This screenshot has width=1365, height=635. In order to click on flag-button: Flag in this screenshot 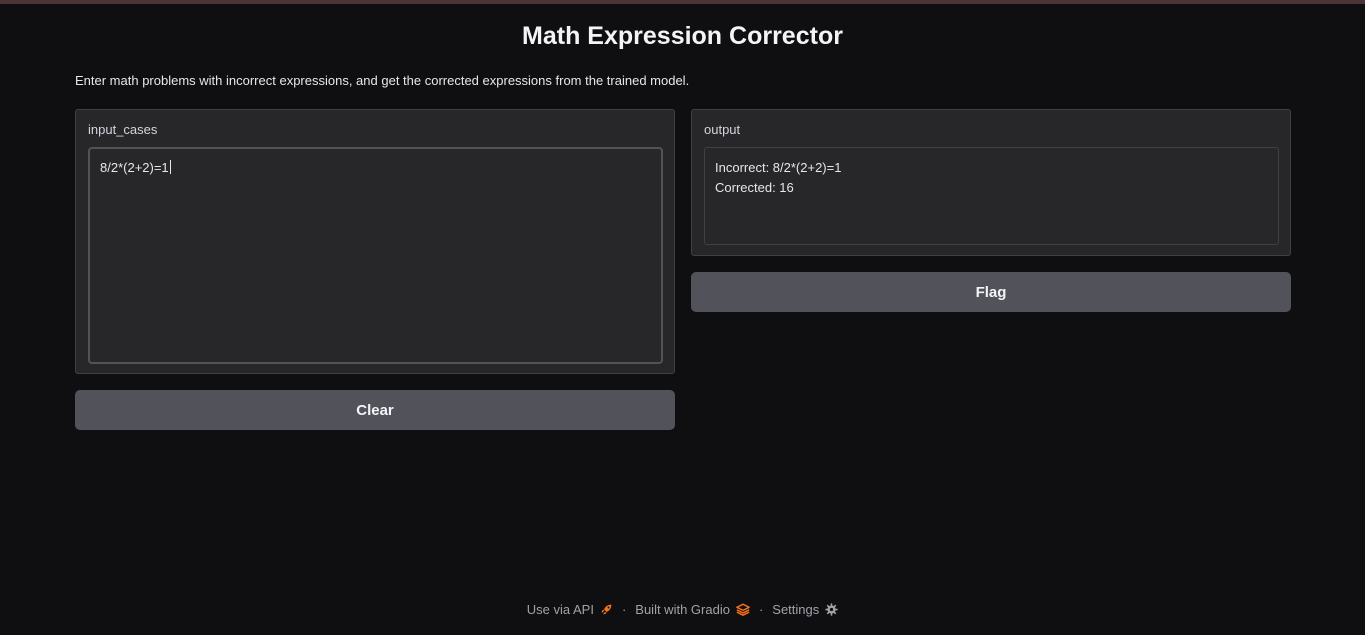, I will do `click(991, 292)`.